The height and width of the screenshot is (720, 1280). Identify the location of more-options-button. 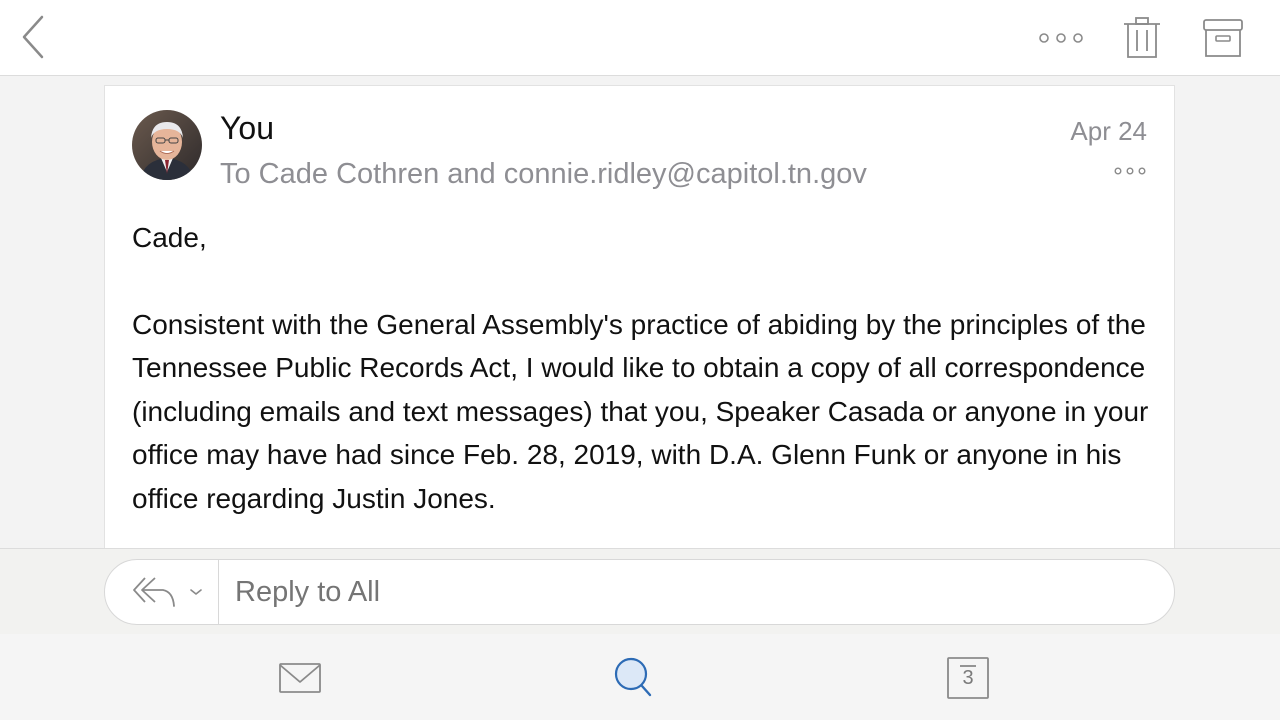
(1061, 38).